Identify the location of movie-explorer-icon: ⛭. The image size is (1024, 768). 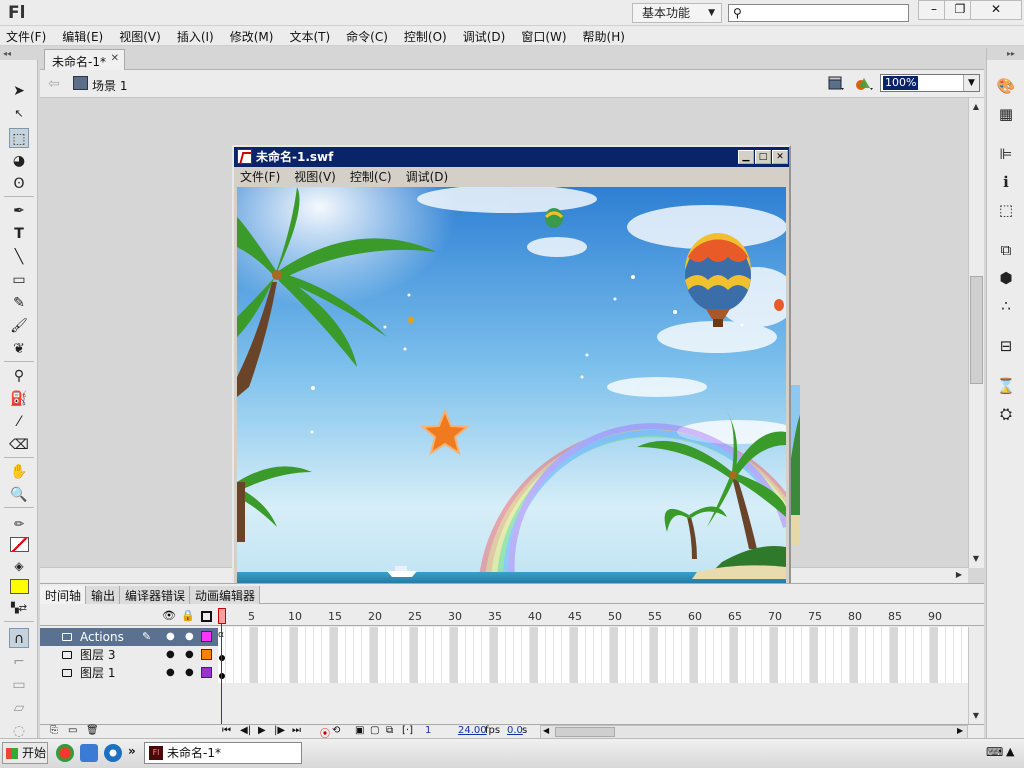
(1006, 414).